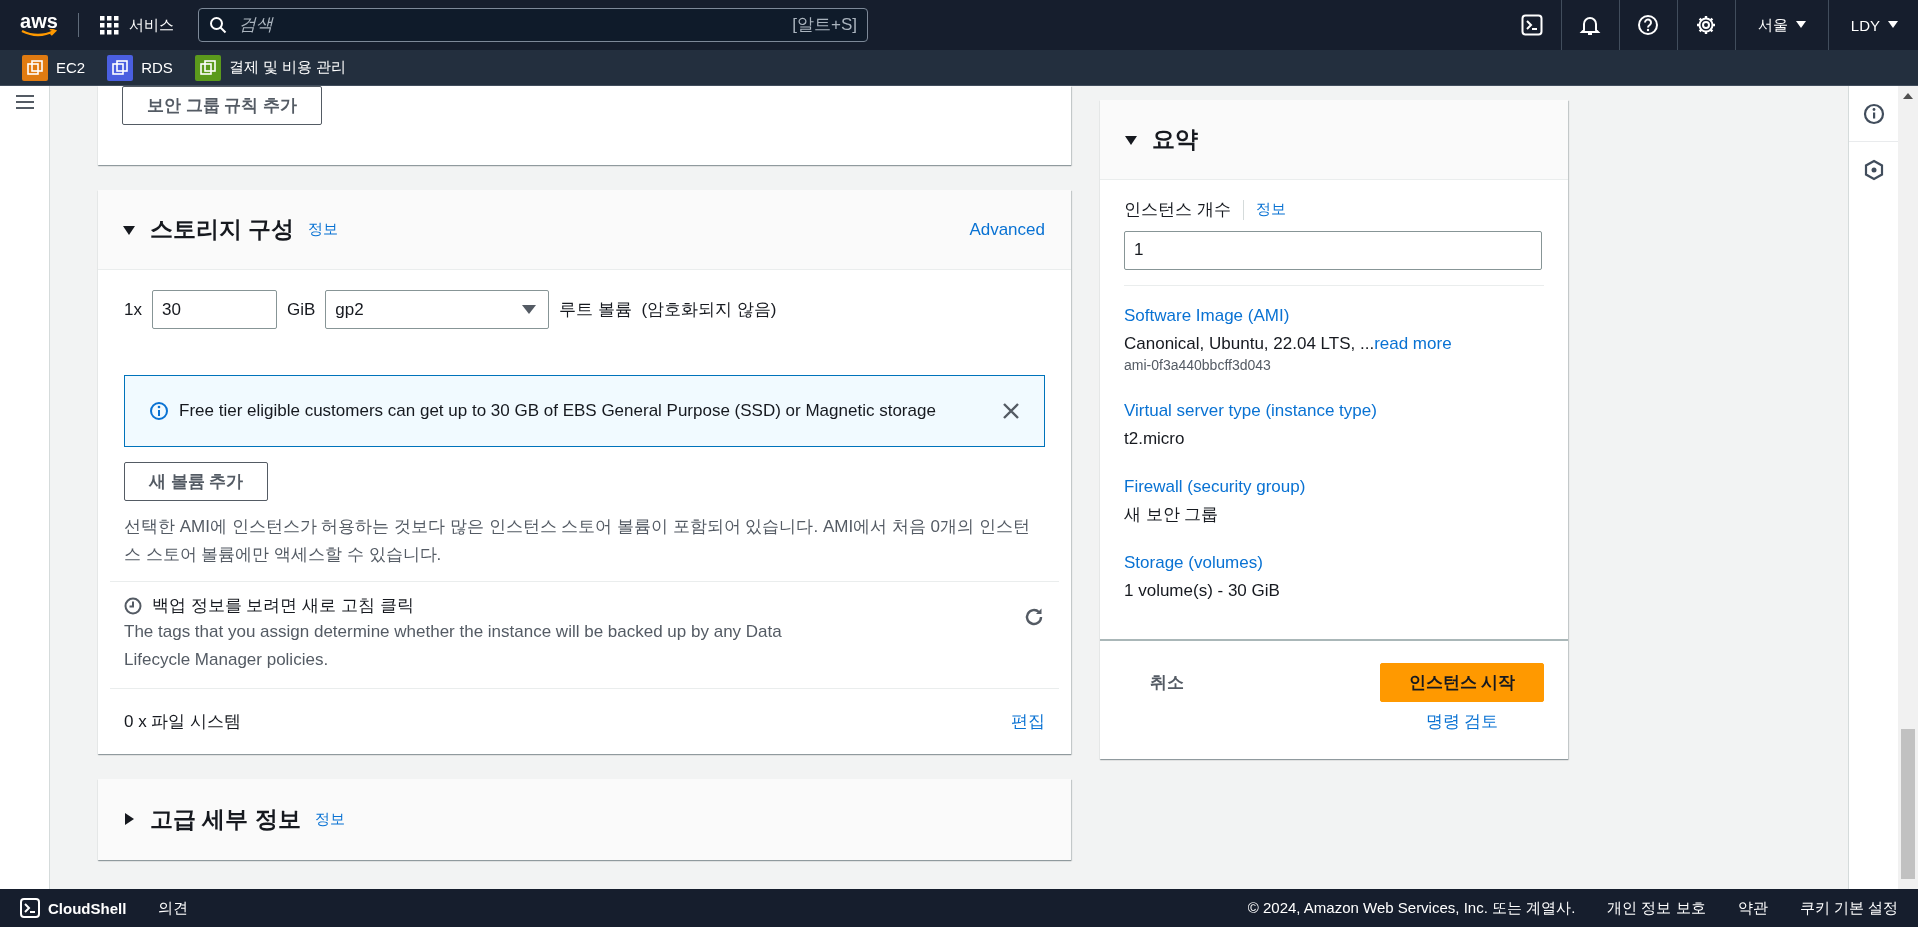 The width and height of the screenshot is (1918, 927). I want to click on add-security-group-rule-button: 보안 그룹 규칙 추가, so click(222, 105).